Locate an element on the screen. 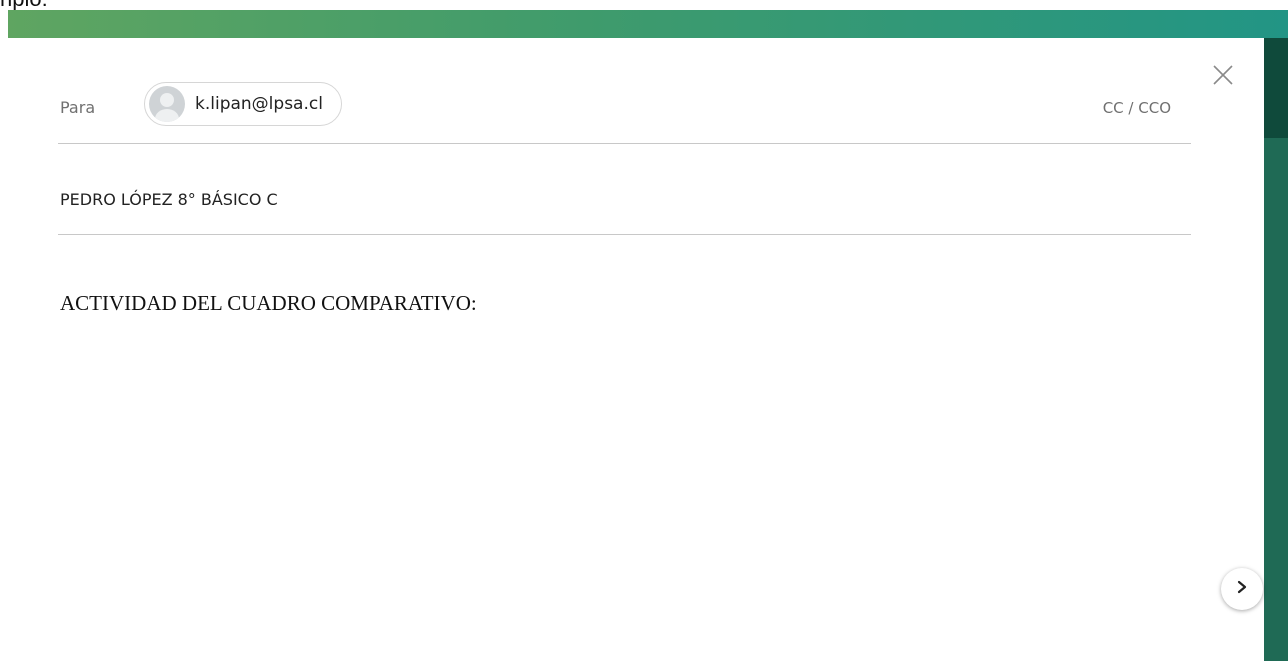 The height and width of the screenshot is (661, 1288). cc-bcc-link: CC / CCO is located at coordinates (1137, 108).